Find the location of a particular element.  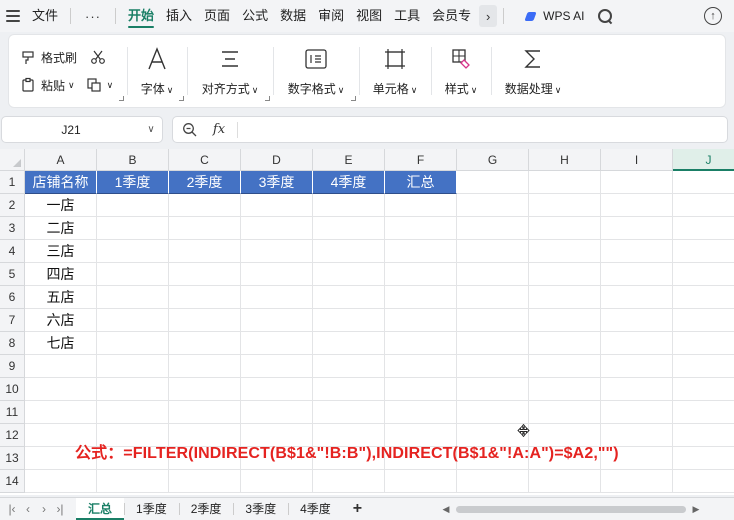

cell-c8 is located at coordinates (205, 343).